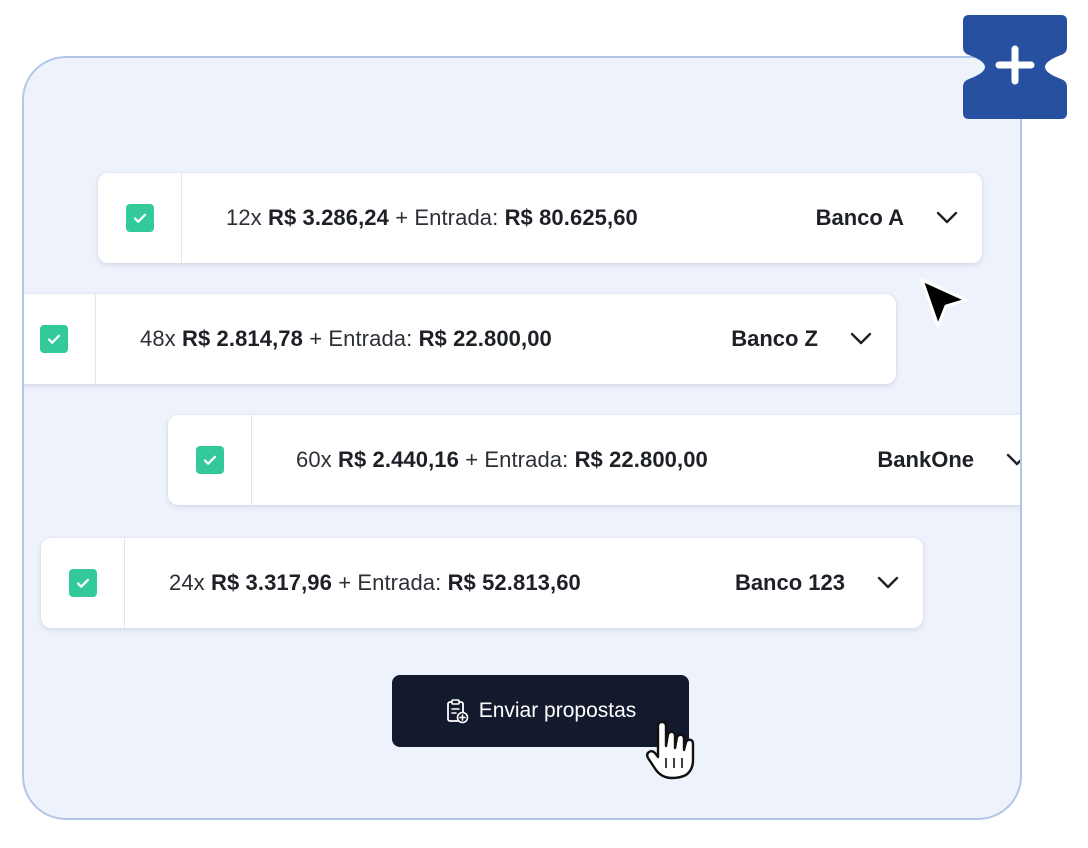  What do you see at coordinates (314, 459) in the screenshot?
I see `installments-count: 60x` at bounding box center [314, 459].